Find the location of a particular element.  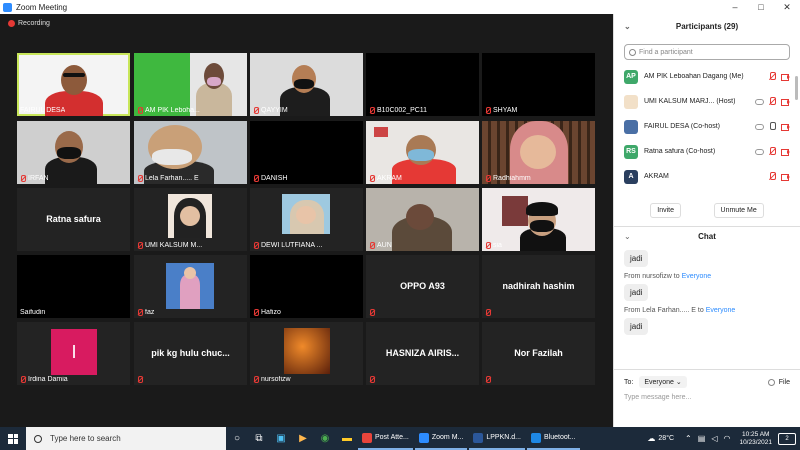

task-view-icon: ⧉ is located at coordinates (259, 438).